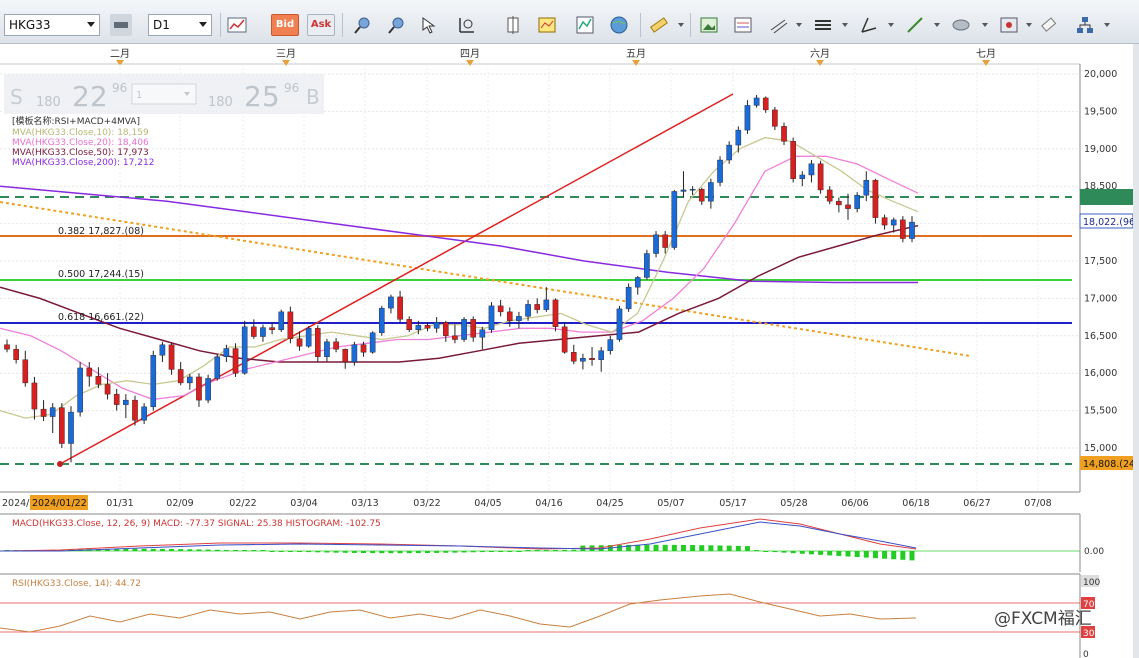 This screenshot has width=1139, height=658. What do you see at coordinates (285, 25) in the screenshot?
I see `bid-button: Bid` at bounding box center [285, 25].